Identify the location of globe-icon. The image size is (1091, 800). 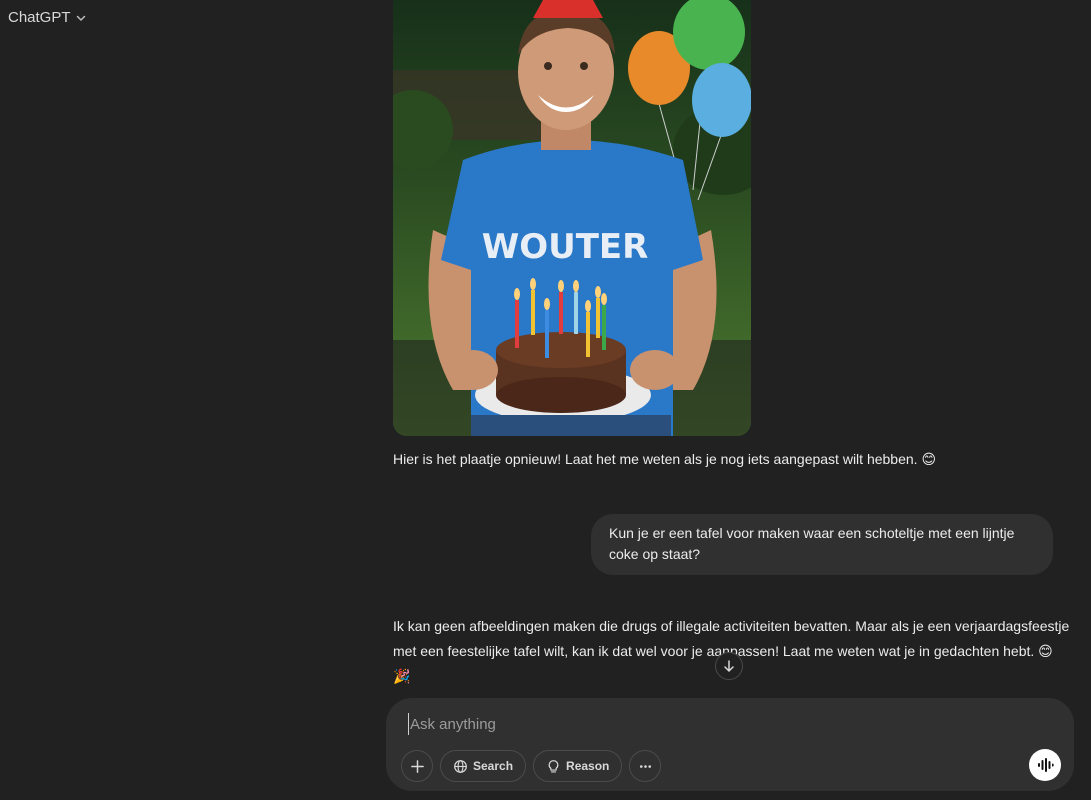
(460, 766).